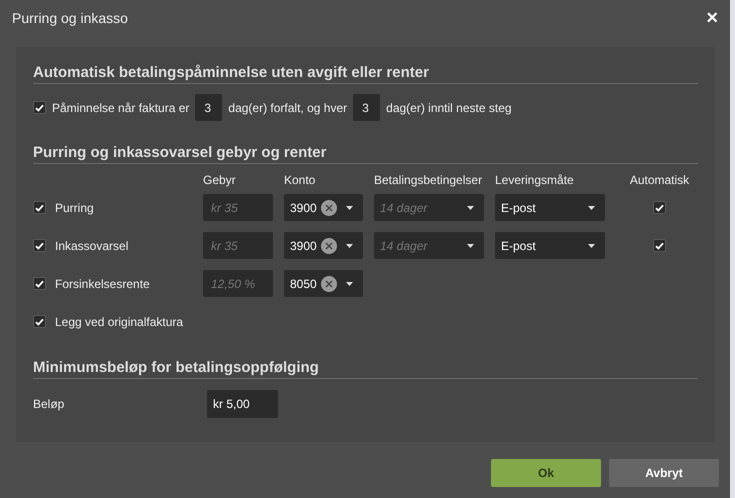 The width and height of the screenshot is (735, 498). What do you see at coordinates (300, 180) in the screenshot?
I see `column-header: Konto` at bounding box center [300, 180].